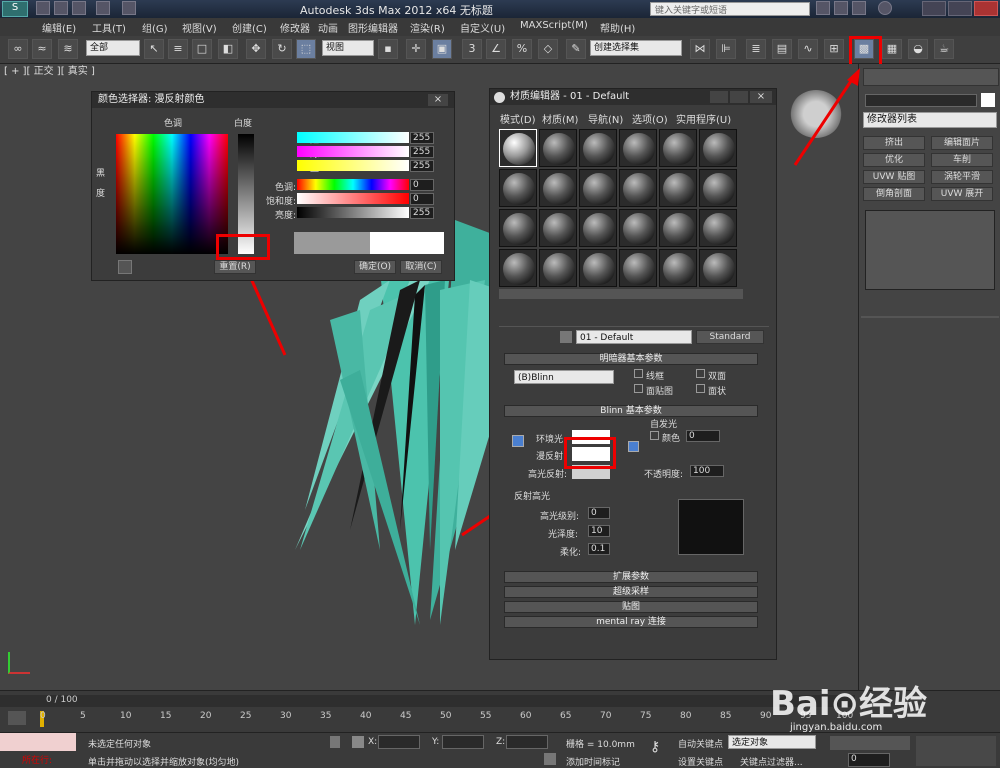  What do you see at coordinates (703, 118) in the screenshot?
I see `mat-menu-utilities: 实用程序(U)` at bounding box center [703, 118].